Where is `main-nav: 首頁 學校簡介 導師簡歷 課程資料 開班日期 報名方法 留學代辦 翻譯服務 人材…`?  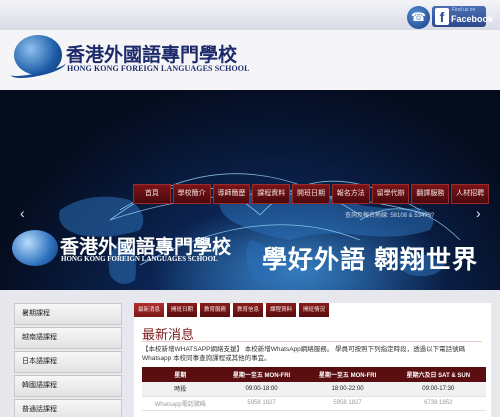 main-nav: 首頁 學校簡介 導師簡歷 課程資料 開班日期 報名方法 留學代辦 翻譯服務 人材… is located at coordinates (311, 194).